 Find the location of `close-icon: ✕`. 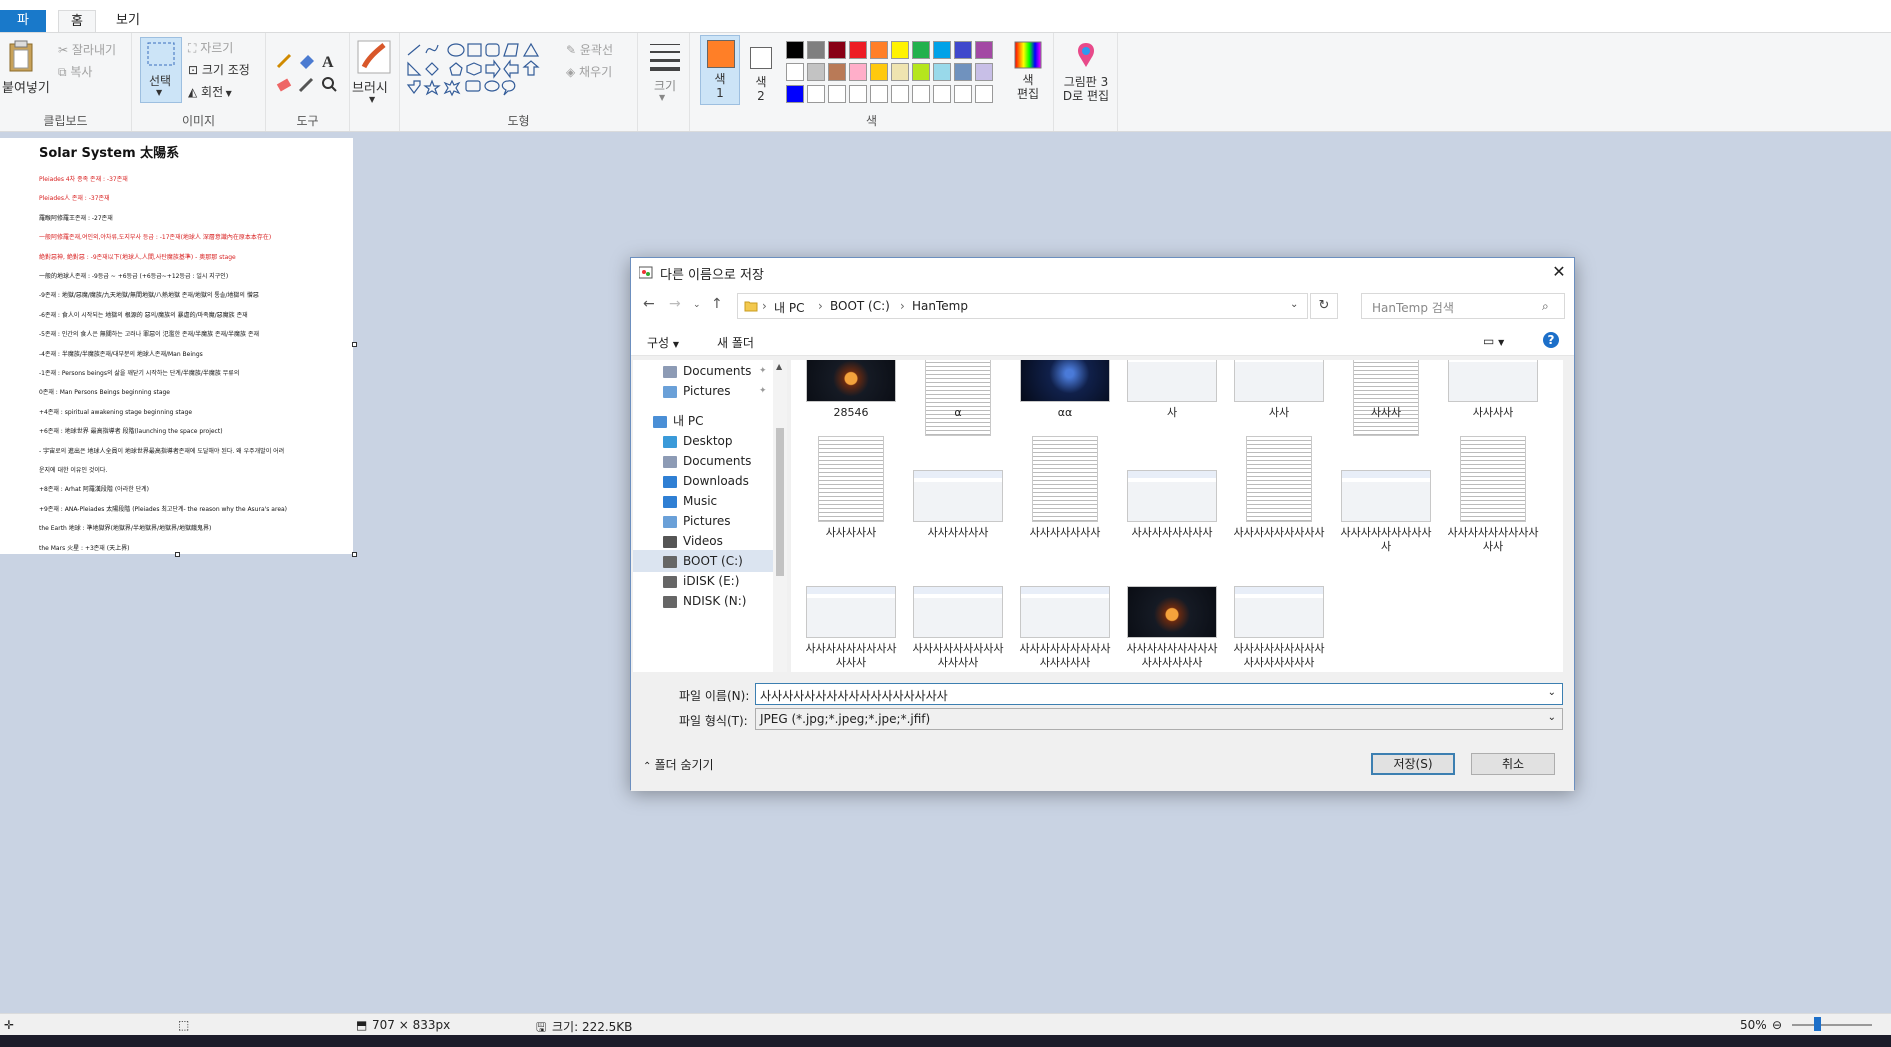

close-icon: ✕ is located at coordinates (1559, 272).